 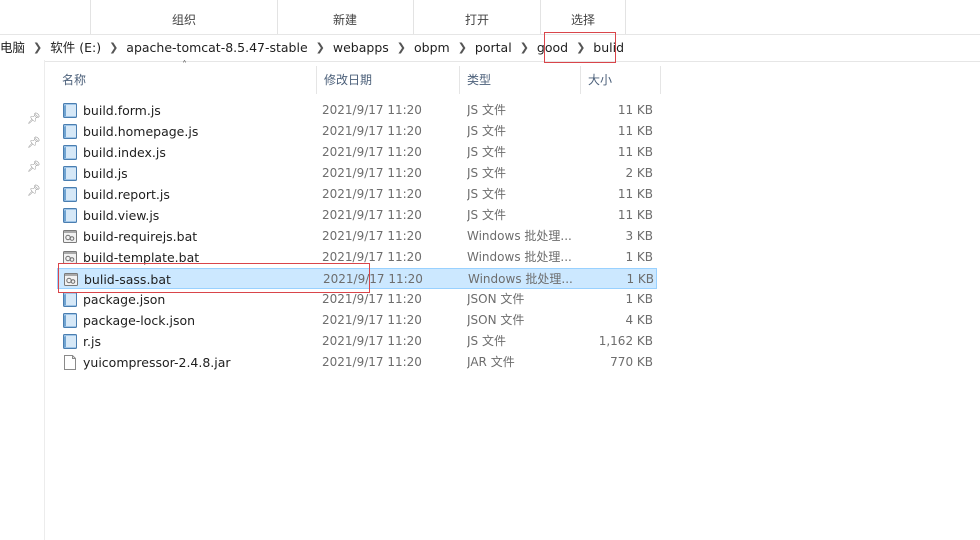 I want to click on file-name: r.js, so click(x=92, y=341).